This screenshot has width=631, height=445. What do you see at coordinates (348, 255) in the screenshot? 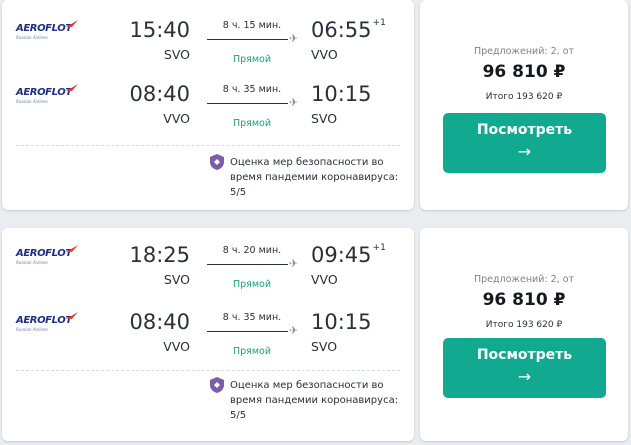
I see `arrival-time: 09:45+1` at bounding box center [348, 255].